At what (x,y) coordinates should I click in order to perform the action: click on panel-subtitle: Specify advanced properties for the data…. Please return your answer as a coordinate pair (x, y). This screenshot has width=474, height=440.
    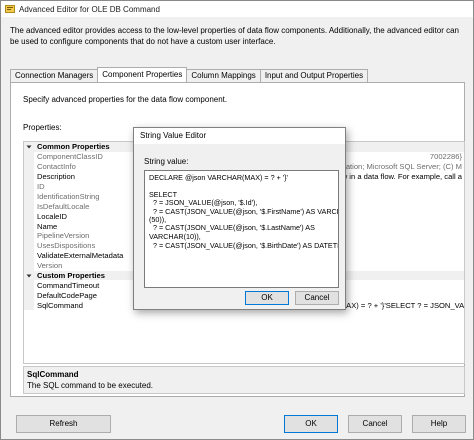
    Looking at the image, I should click on (125, 99).